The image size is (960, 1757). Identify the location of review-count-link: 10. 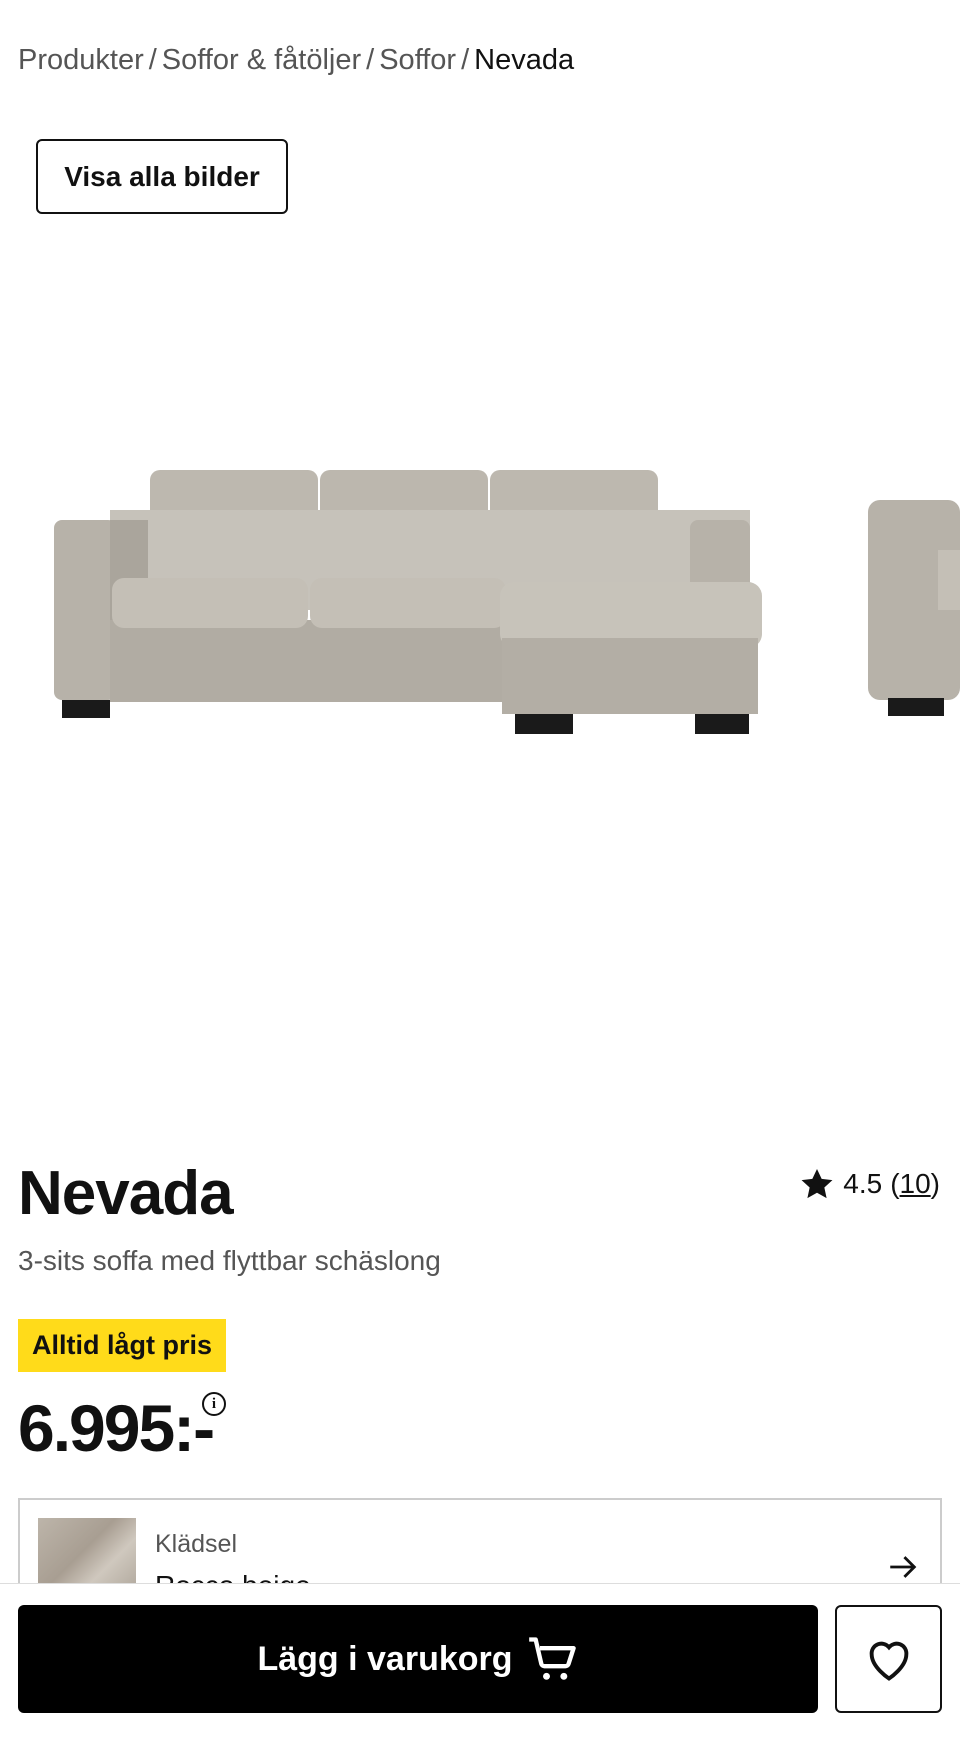
(915, 1183).